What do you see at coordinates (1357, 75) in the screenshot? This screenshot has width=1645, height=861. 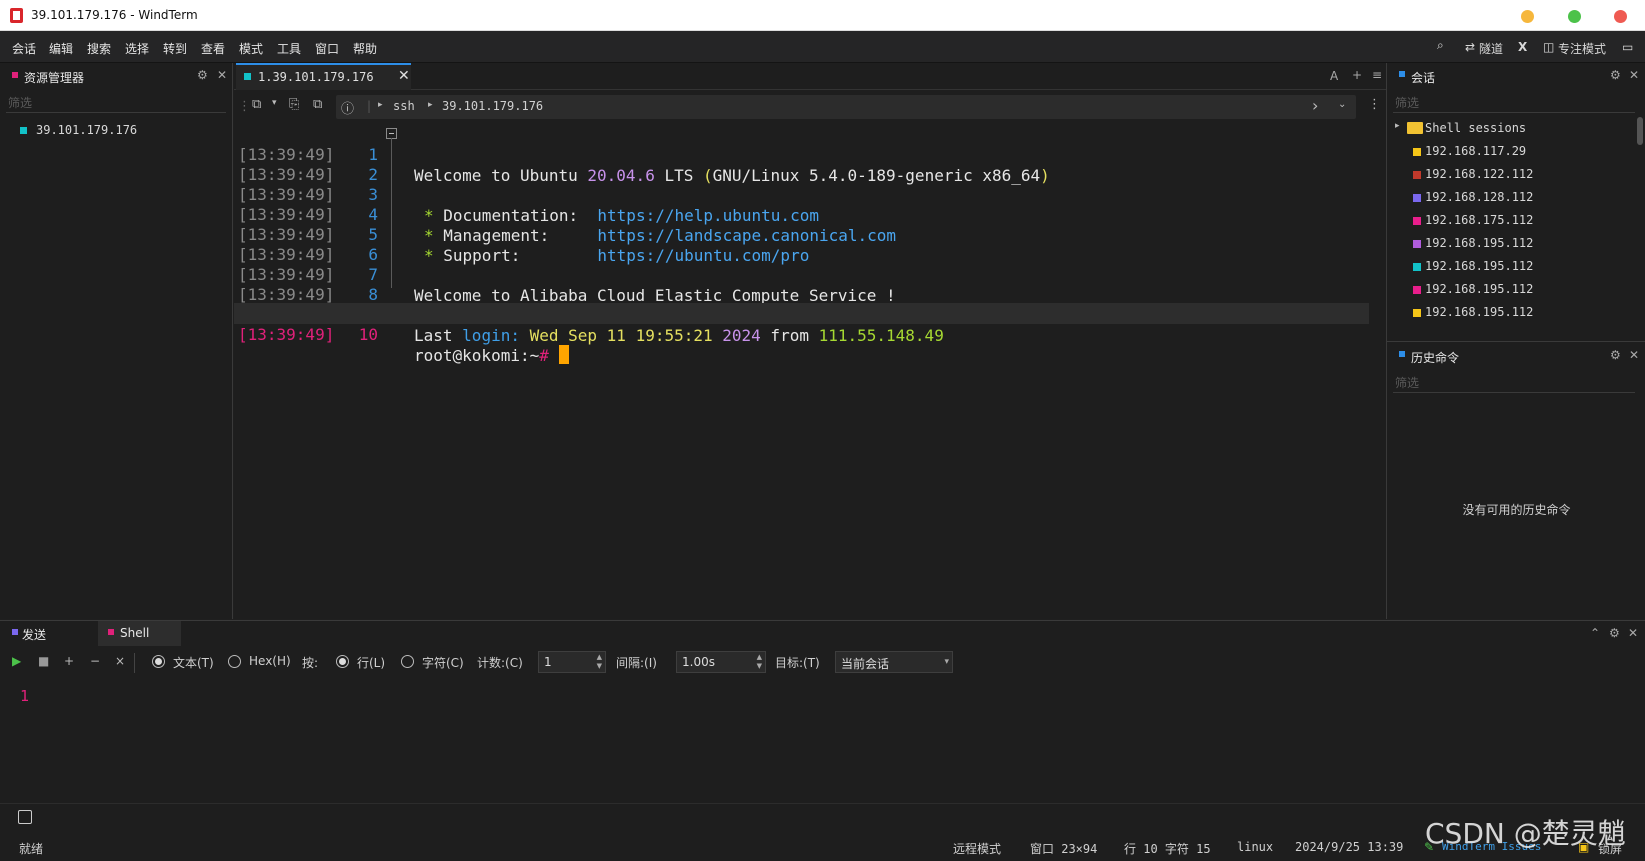 I see `new-tab-button: +` at bounding box center [1357, 75].